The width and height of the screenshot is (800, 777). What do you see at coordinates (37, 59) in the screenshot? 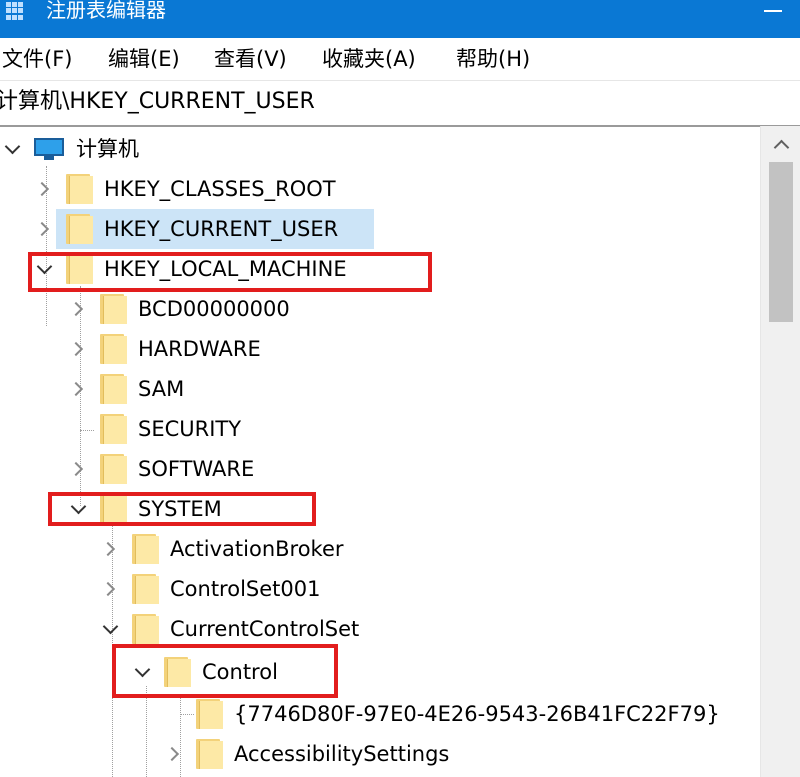
I see `menu-file: 文件(F)` at bounding box center [37, 59].